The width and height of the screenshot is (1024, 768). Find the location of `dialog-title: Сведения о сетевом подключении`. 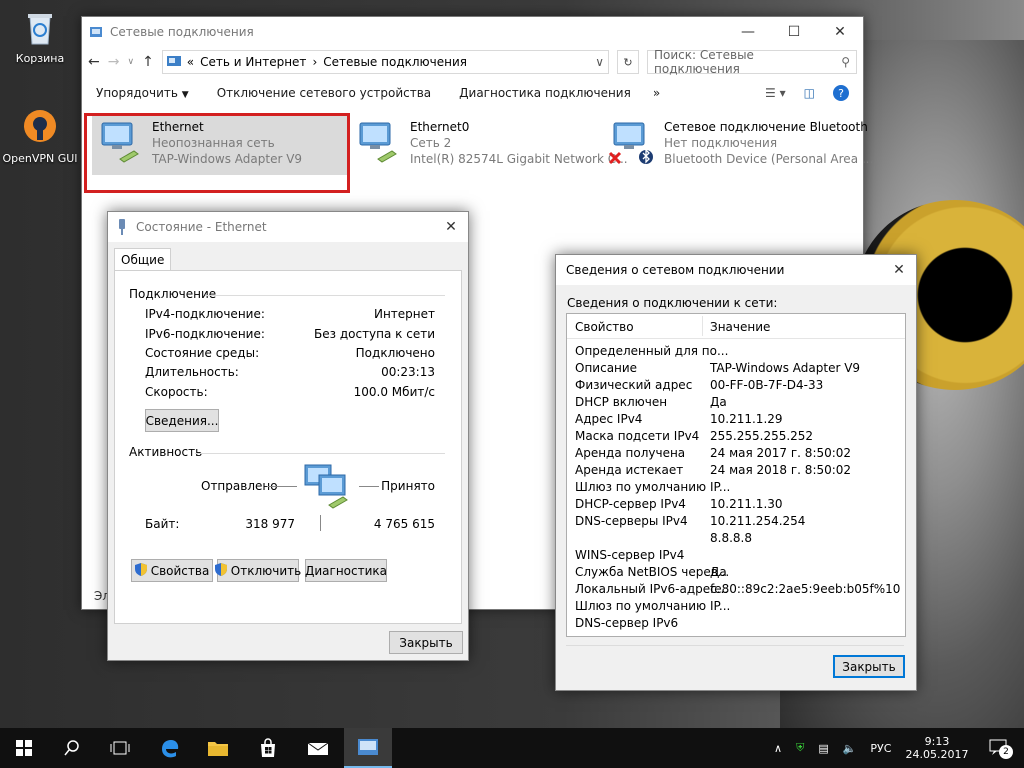

dialog-title: Сведения о сетевом подключении is located at coordinates (675, 270).